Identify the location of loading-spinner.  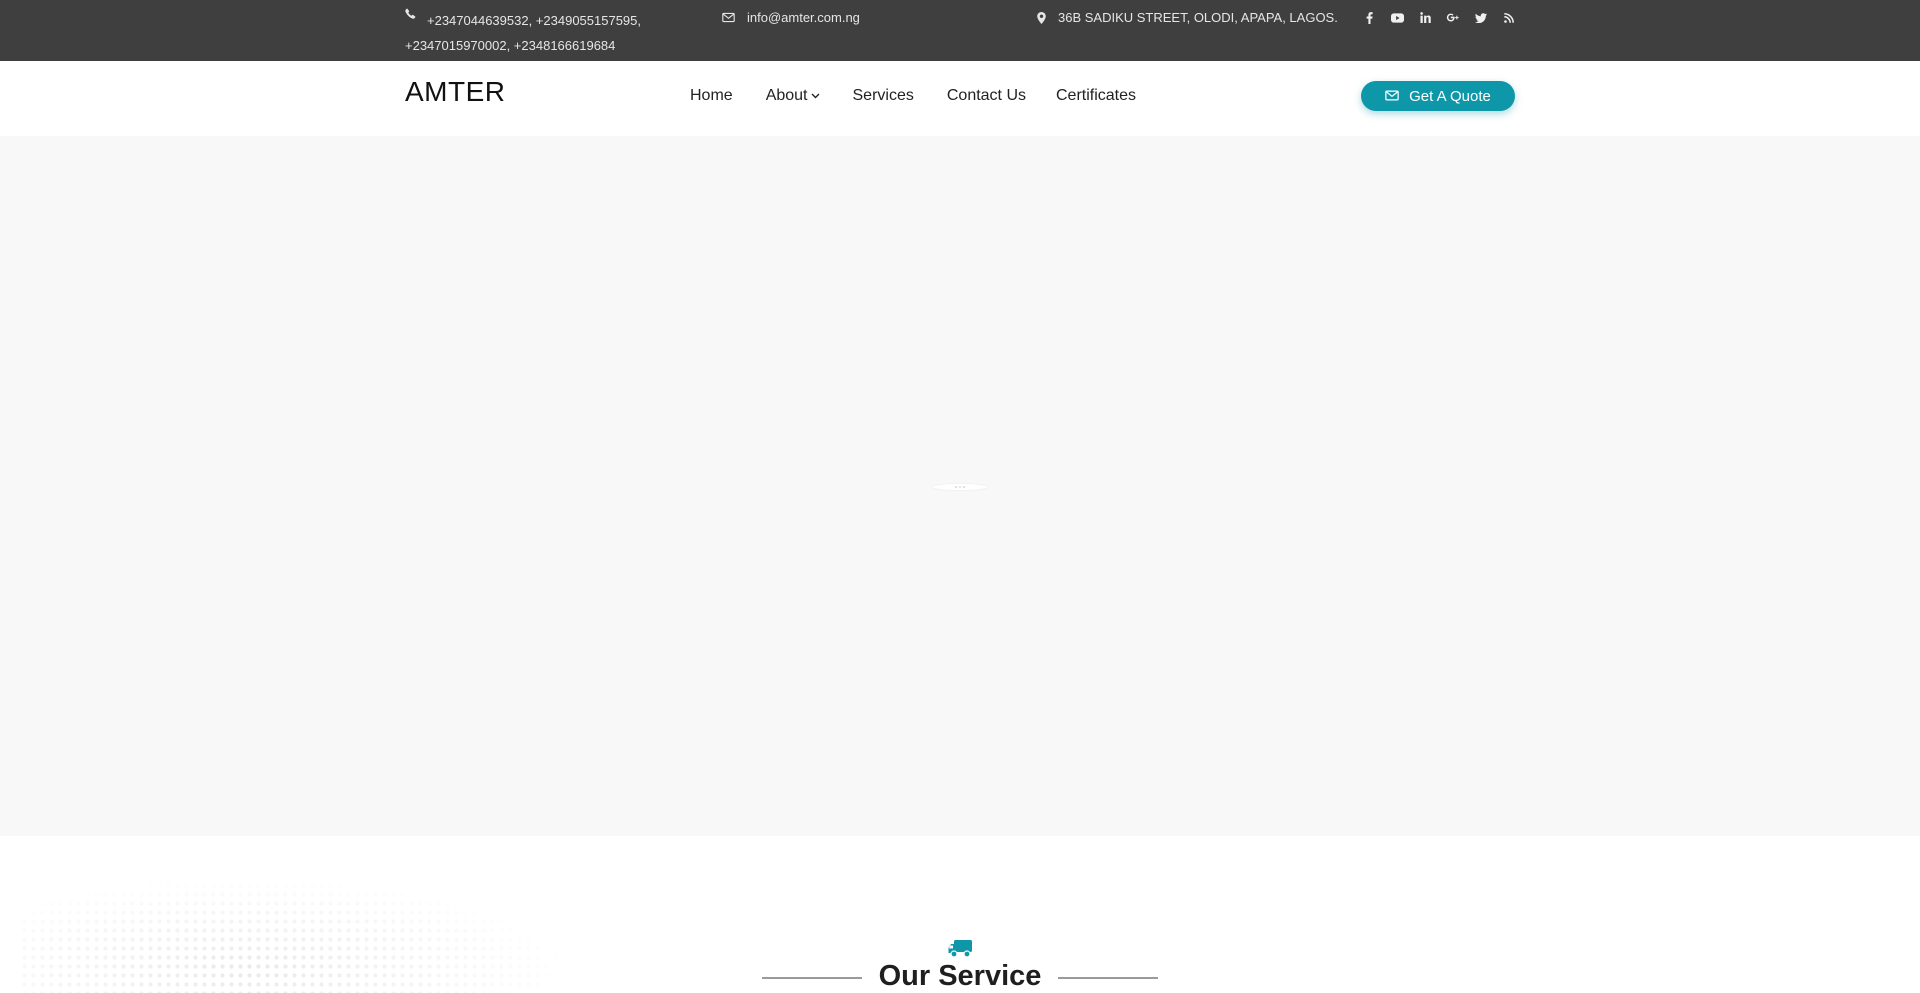
(960, 486).